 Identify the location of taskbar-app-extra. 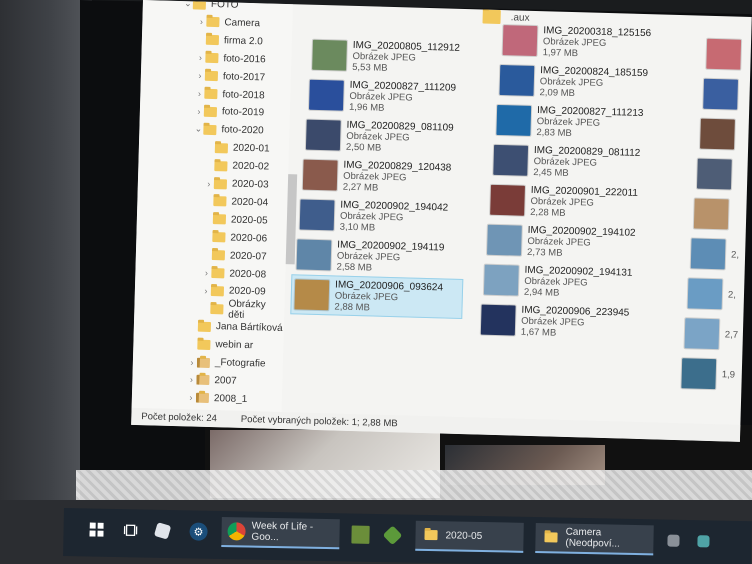
(673, 540).